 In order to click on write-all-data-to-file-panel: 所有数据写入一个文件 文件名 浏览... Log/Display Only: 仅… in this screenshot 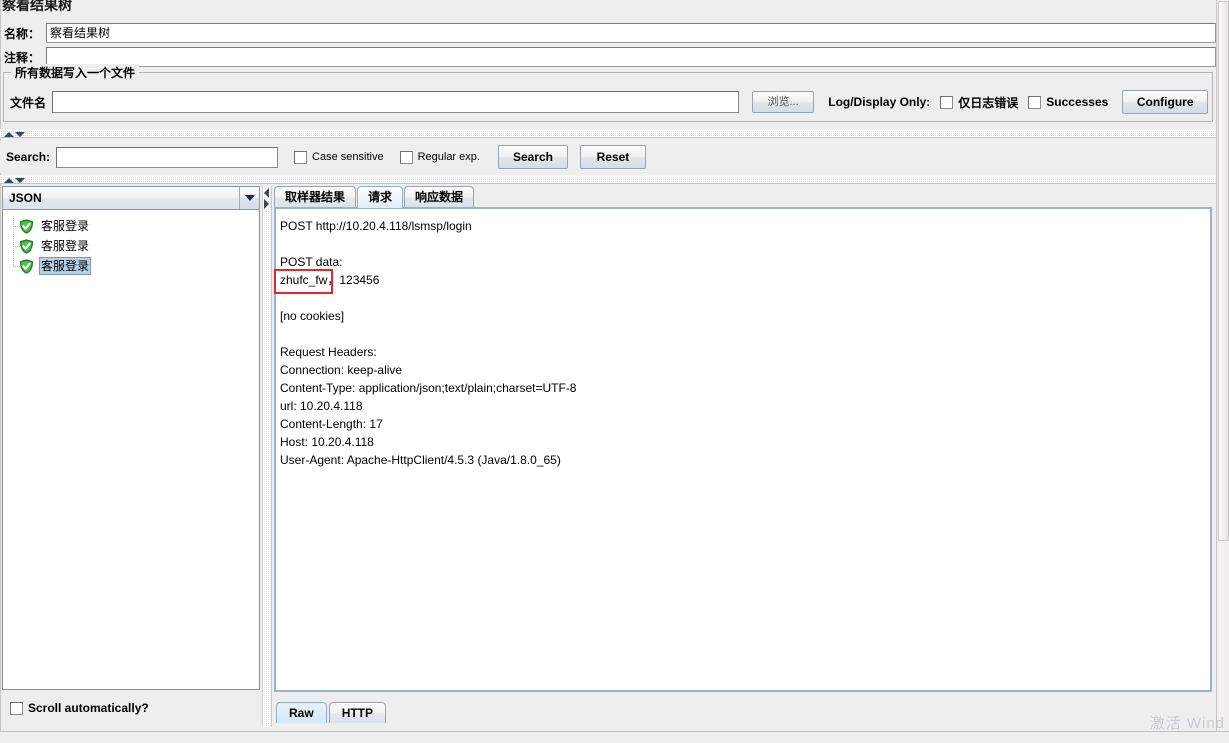, I will do `click(608, 93)`.